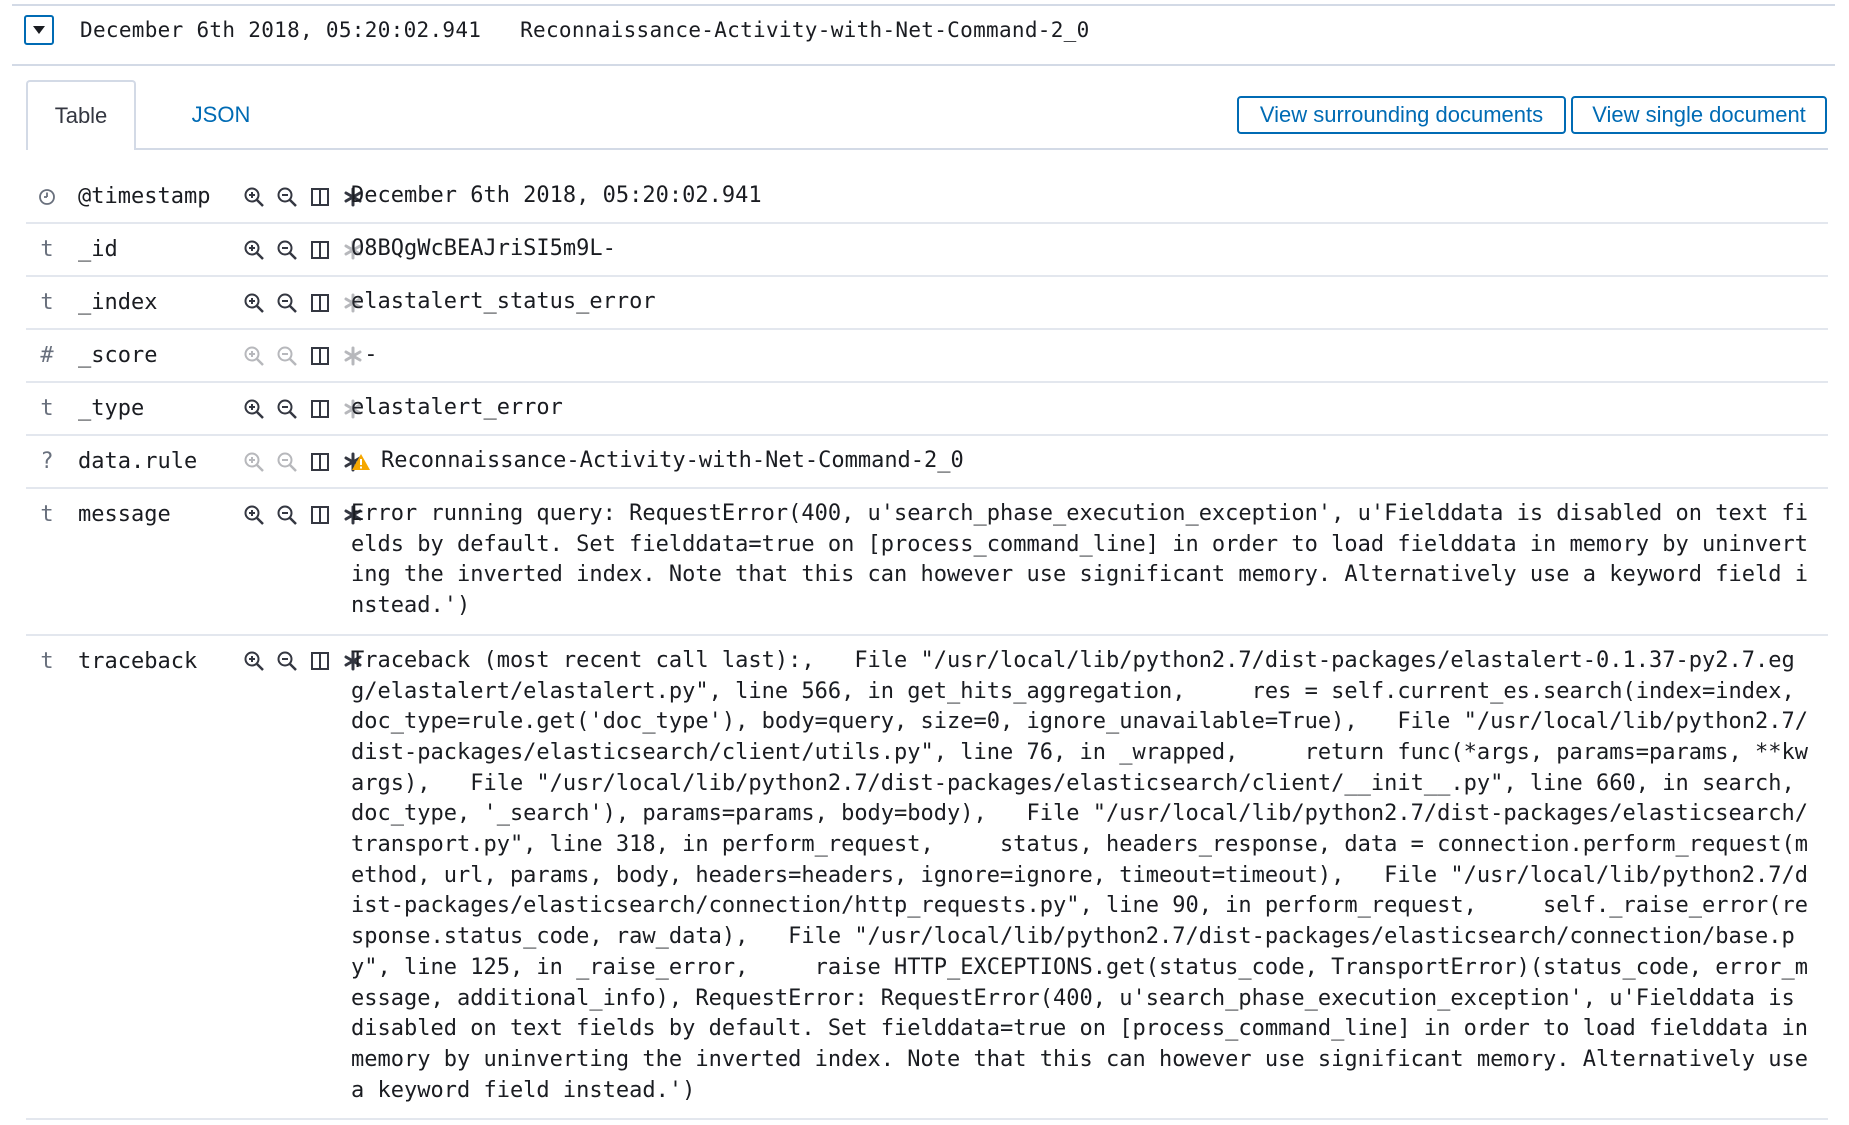  I want to click on field-name: message, so click(124, 514).